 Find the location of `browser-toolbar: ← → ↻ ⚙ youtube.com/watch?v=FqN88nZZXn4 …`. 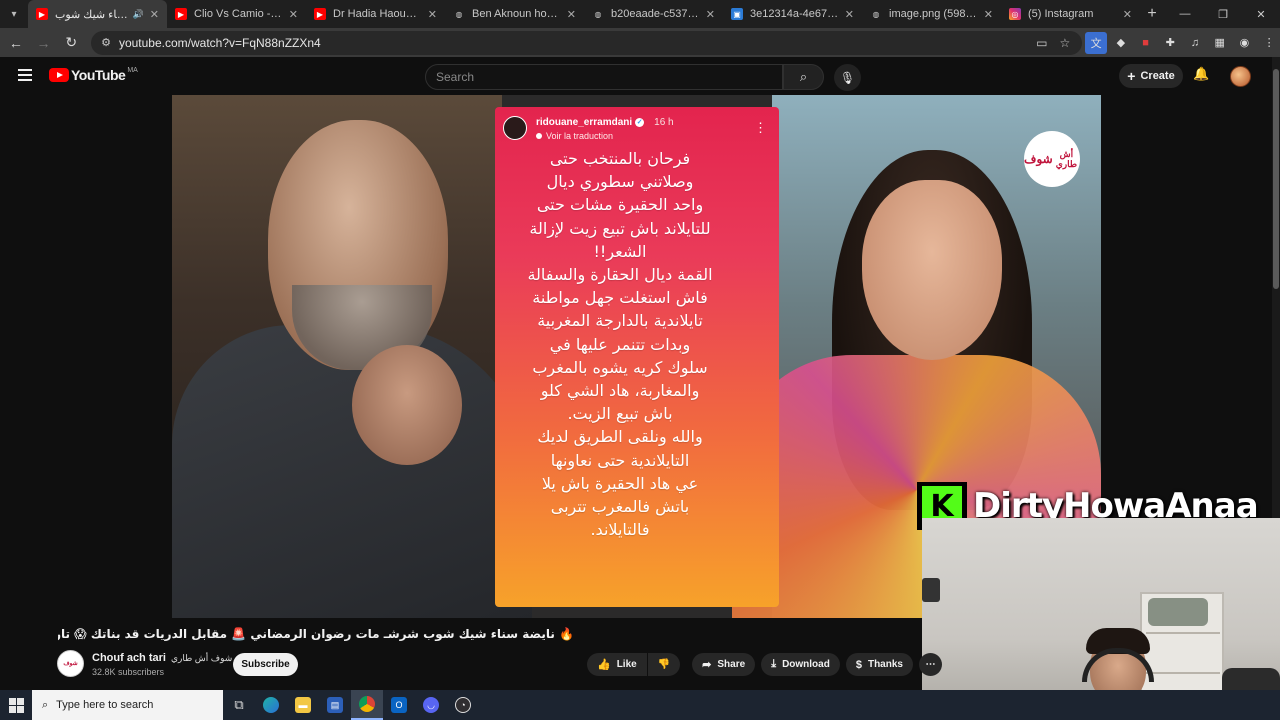

browser-toolbar: ← → ↻ ⚙ youtube.com/watch?v=FqN88nZZXn4 … is located at coordinates (640, 42).